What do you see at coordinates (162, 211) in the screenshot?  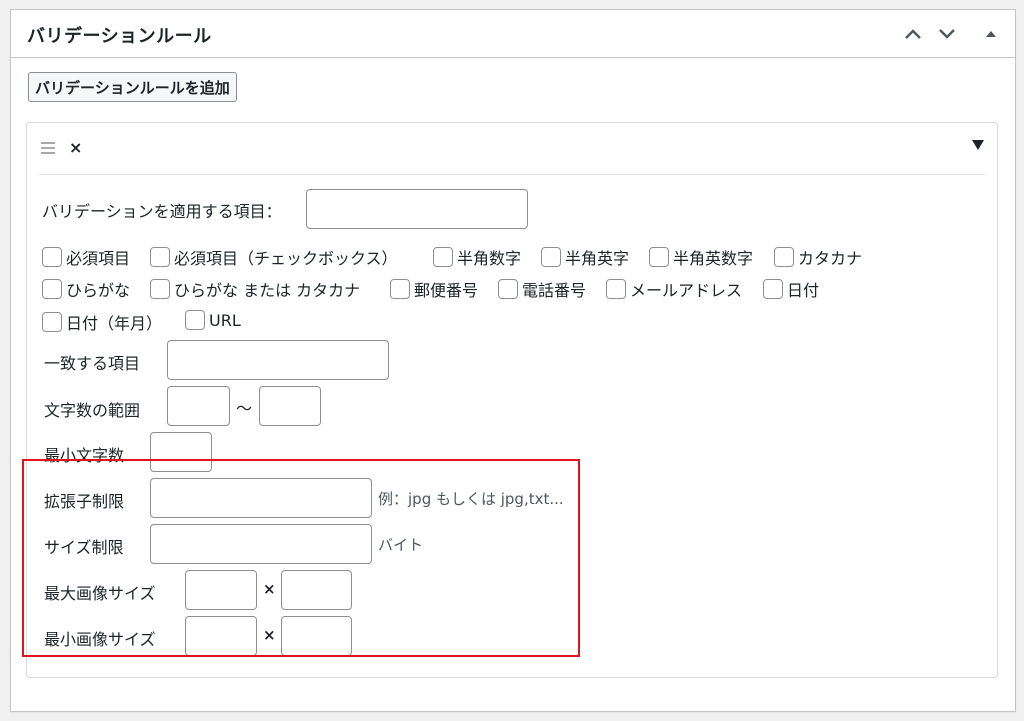 I see `target-field-label: バリデーションを適用する項目：` at bounding box center [162, 211].